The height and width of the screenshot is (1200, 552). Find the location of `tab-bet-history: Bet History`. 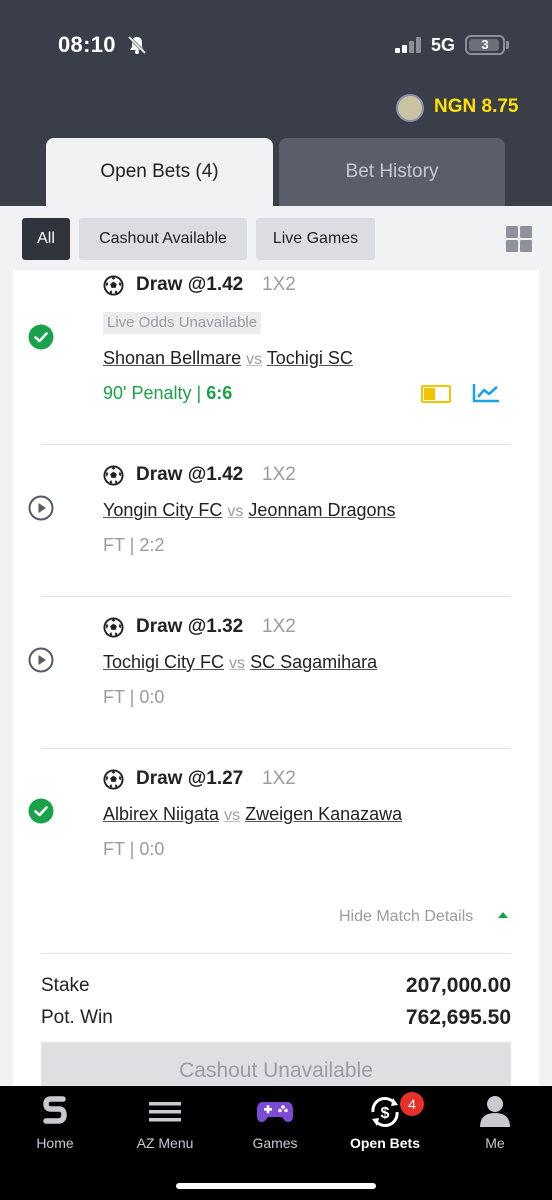

tab-bet-history: Bet History is located at coordinates (392, 172).